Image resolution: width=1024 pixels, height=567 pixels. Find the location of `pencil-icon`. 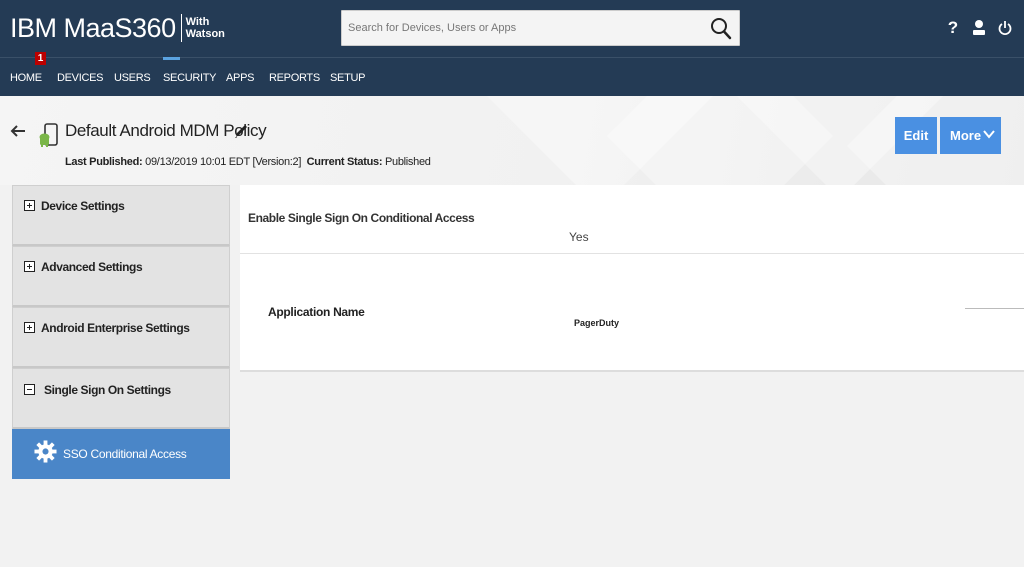

pencil-icon is located at coordinates (241, 131).